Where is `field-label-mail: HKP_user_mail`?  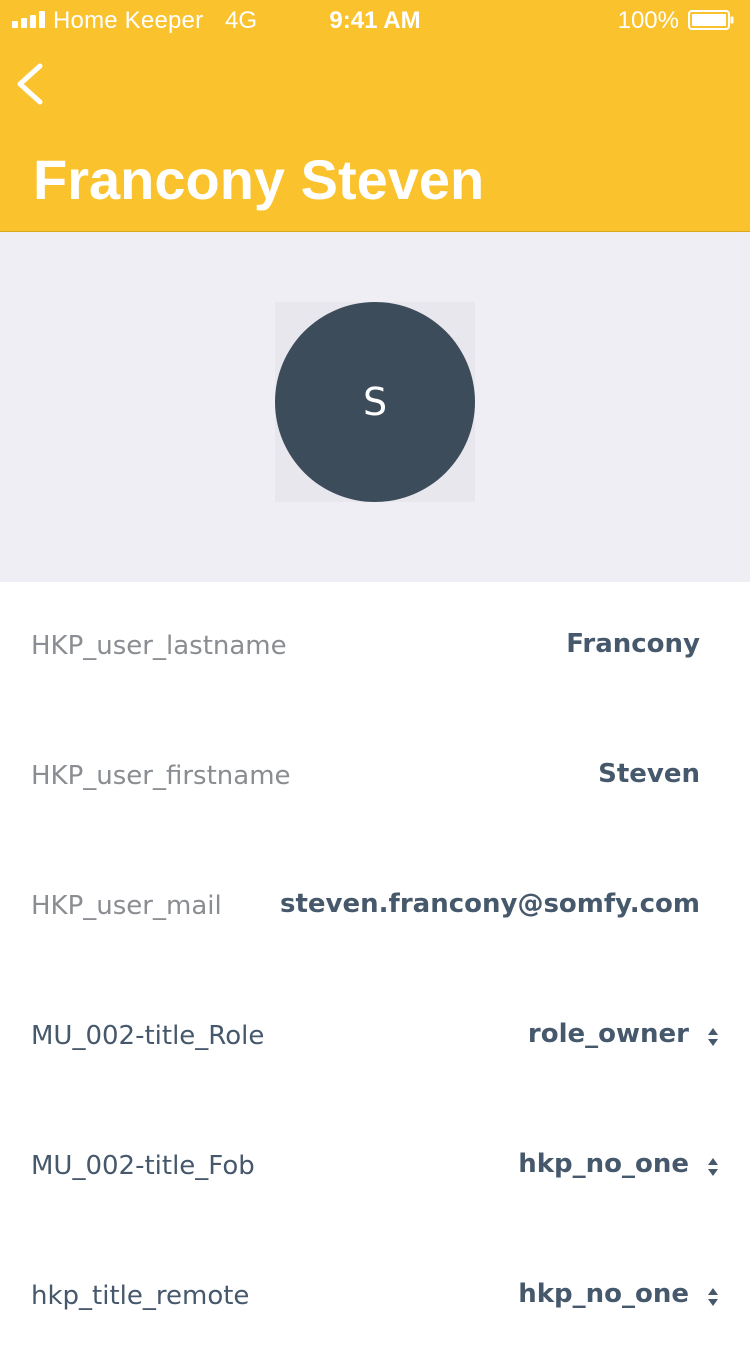
field-label-mail: HKP_user_mail is located at coordinates (126, 906).